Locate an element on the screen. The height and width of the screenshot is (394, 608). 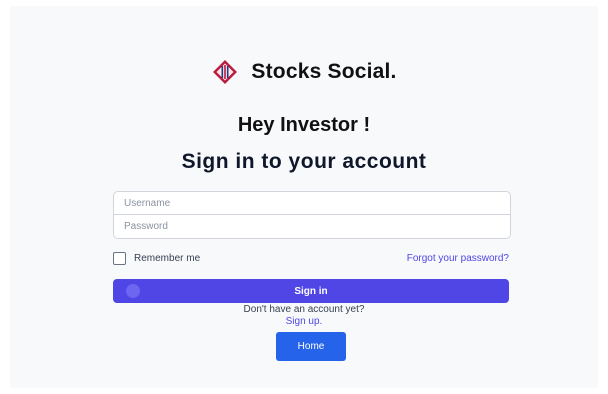
lock-icon is located at coordinates (133, 291).